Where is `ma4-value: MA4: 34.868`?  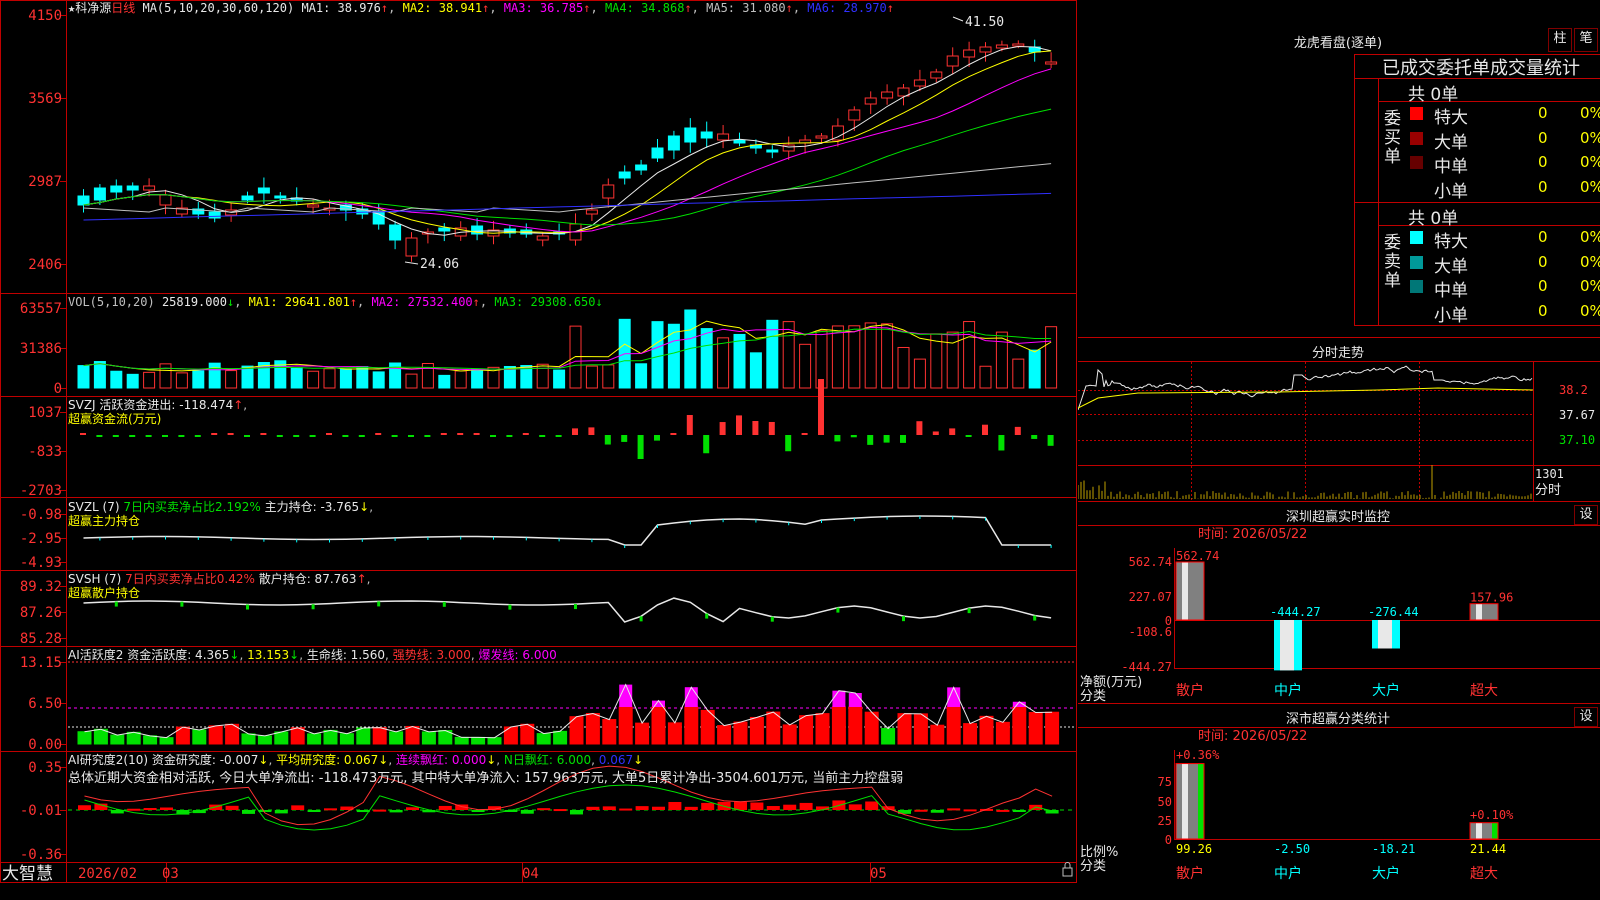
ma4-value: MA4: 34.868 is located at coordinates (644, 8).